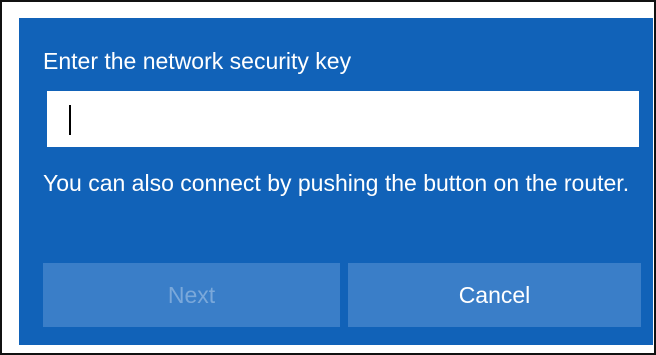  I want to click on security-key-input, so click(343, 119).